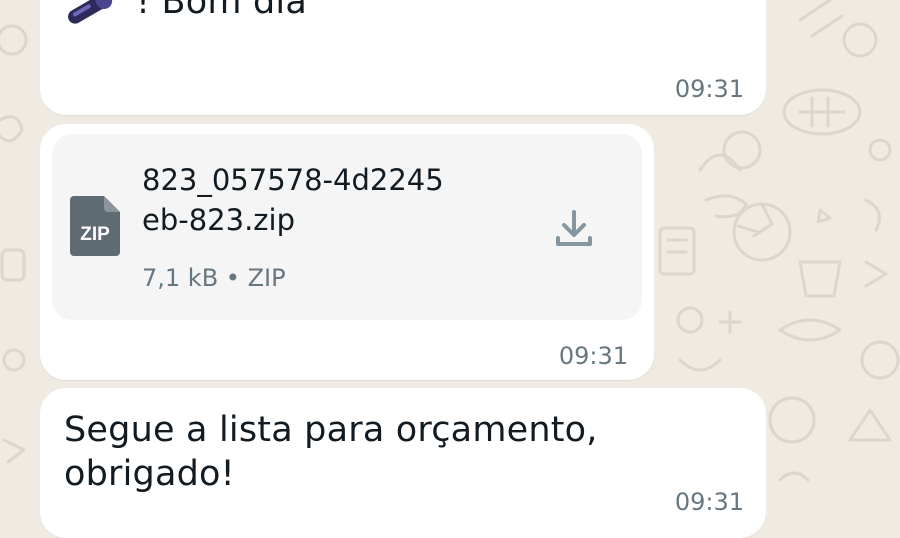  I want to click on file-name: 823_057578-4d2245 eb-823.zip, so click(332, 200).